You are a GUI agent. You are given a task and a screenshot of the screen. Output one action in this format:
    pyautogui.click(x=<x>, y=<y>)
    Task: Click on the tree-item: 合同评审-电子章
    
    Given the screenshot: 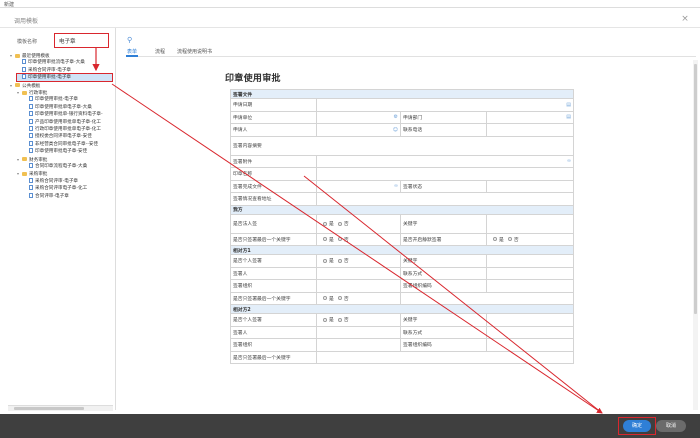 What is the action you would take?
    pyautogui.click(x=68, y=196)
    